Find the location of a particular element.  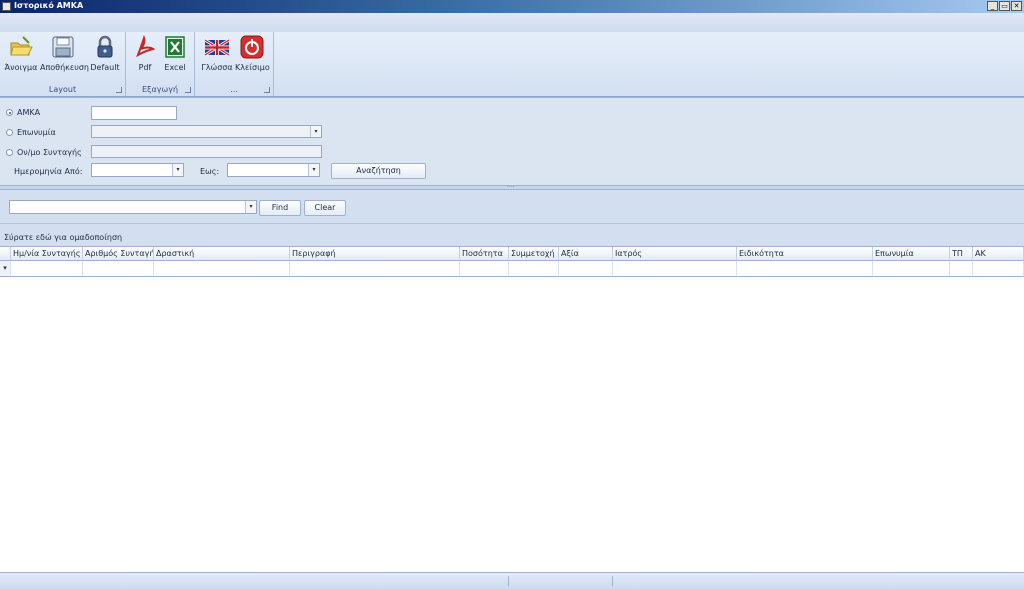

find-input: ▾ is located at coordinates (133, 207).